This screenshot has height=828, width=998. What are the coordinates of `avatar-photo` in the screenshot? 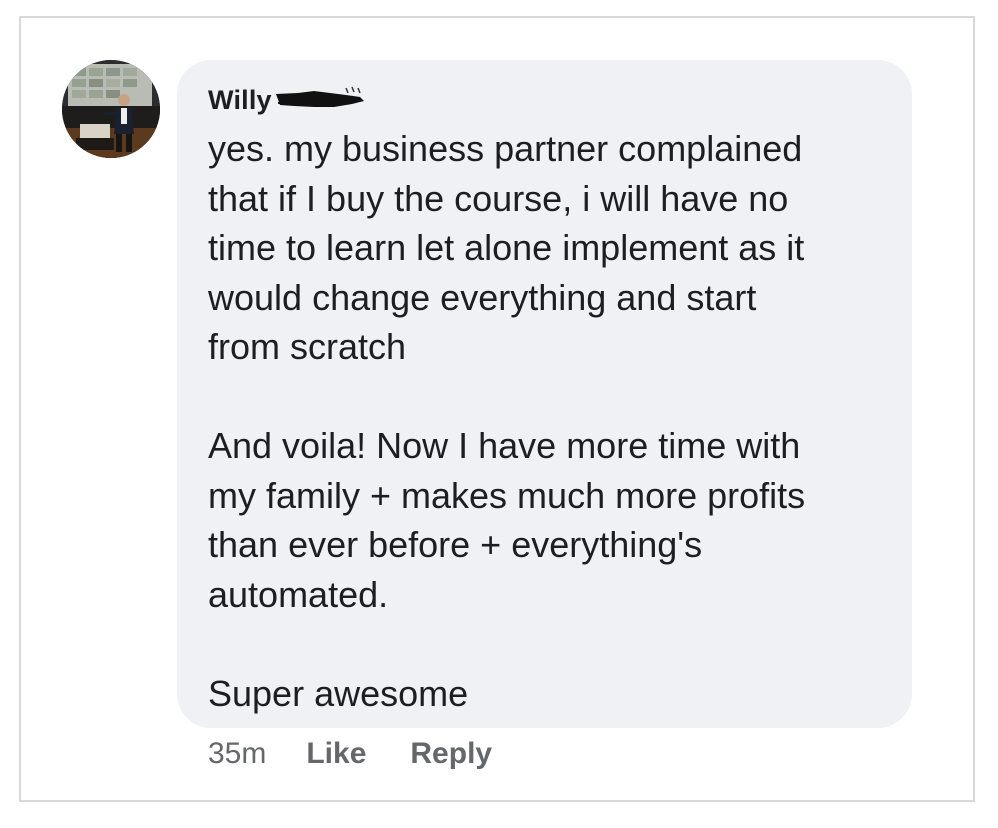 It's located at (111, 109).